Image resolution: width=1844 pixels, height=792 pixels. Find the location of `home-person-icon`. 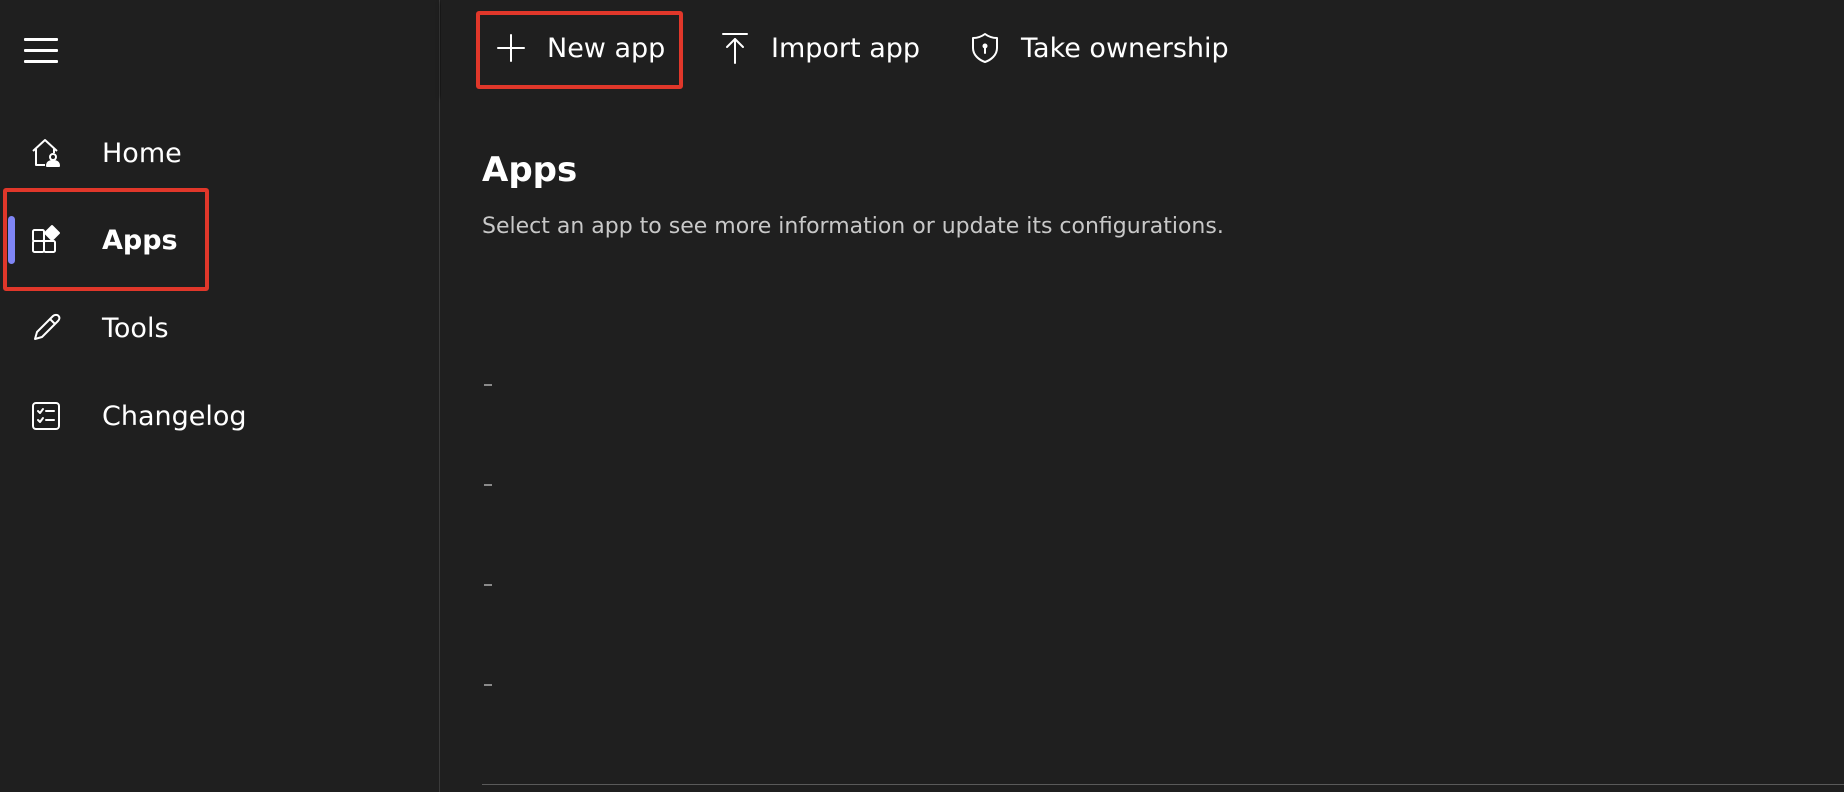

home-person-icon is located at coordinates (46, 153).